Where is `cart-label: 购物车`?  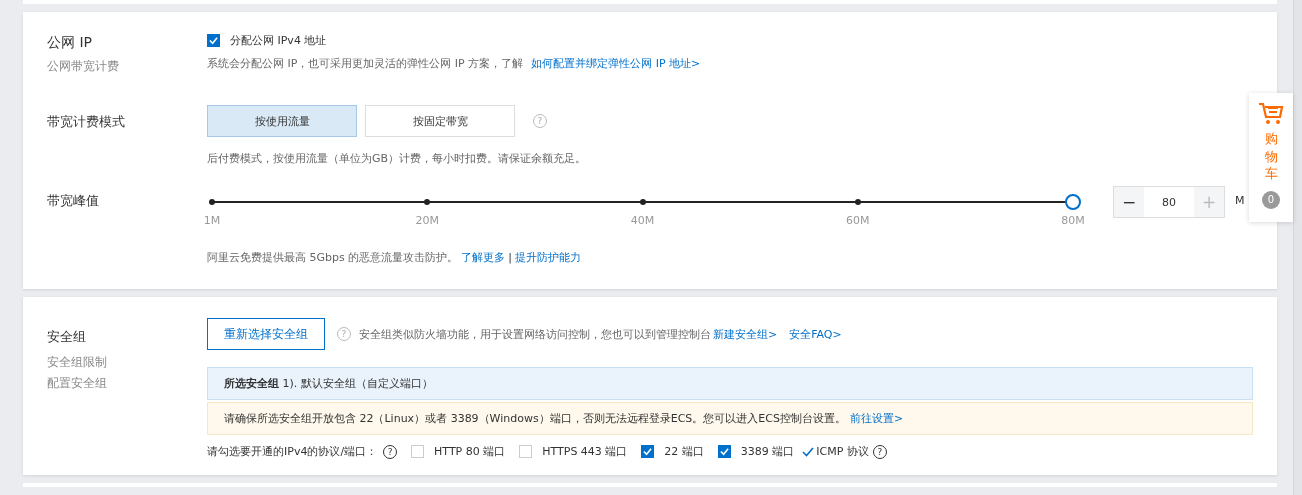 cart-label: 购物车 is located at coordinates (1271, 156).